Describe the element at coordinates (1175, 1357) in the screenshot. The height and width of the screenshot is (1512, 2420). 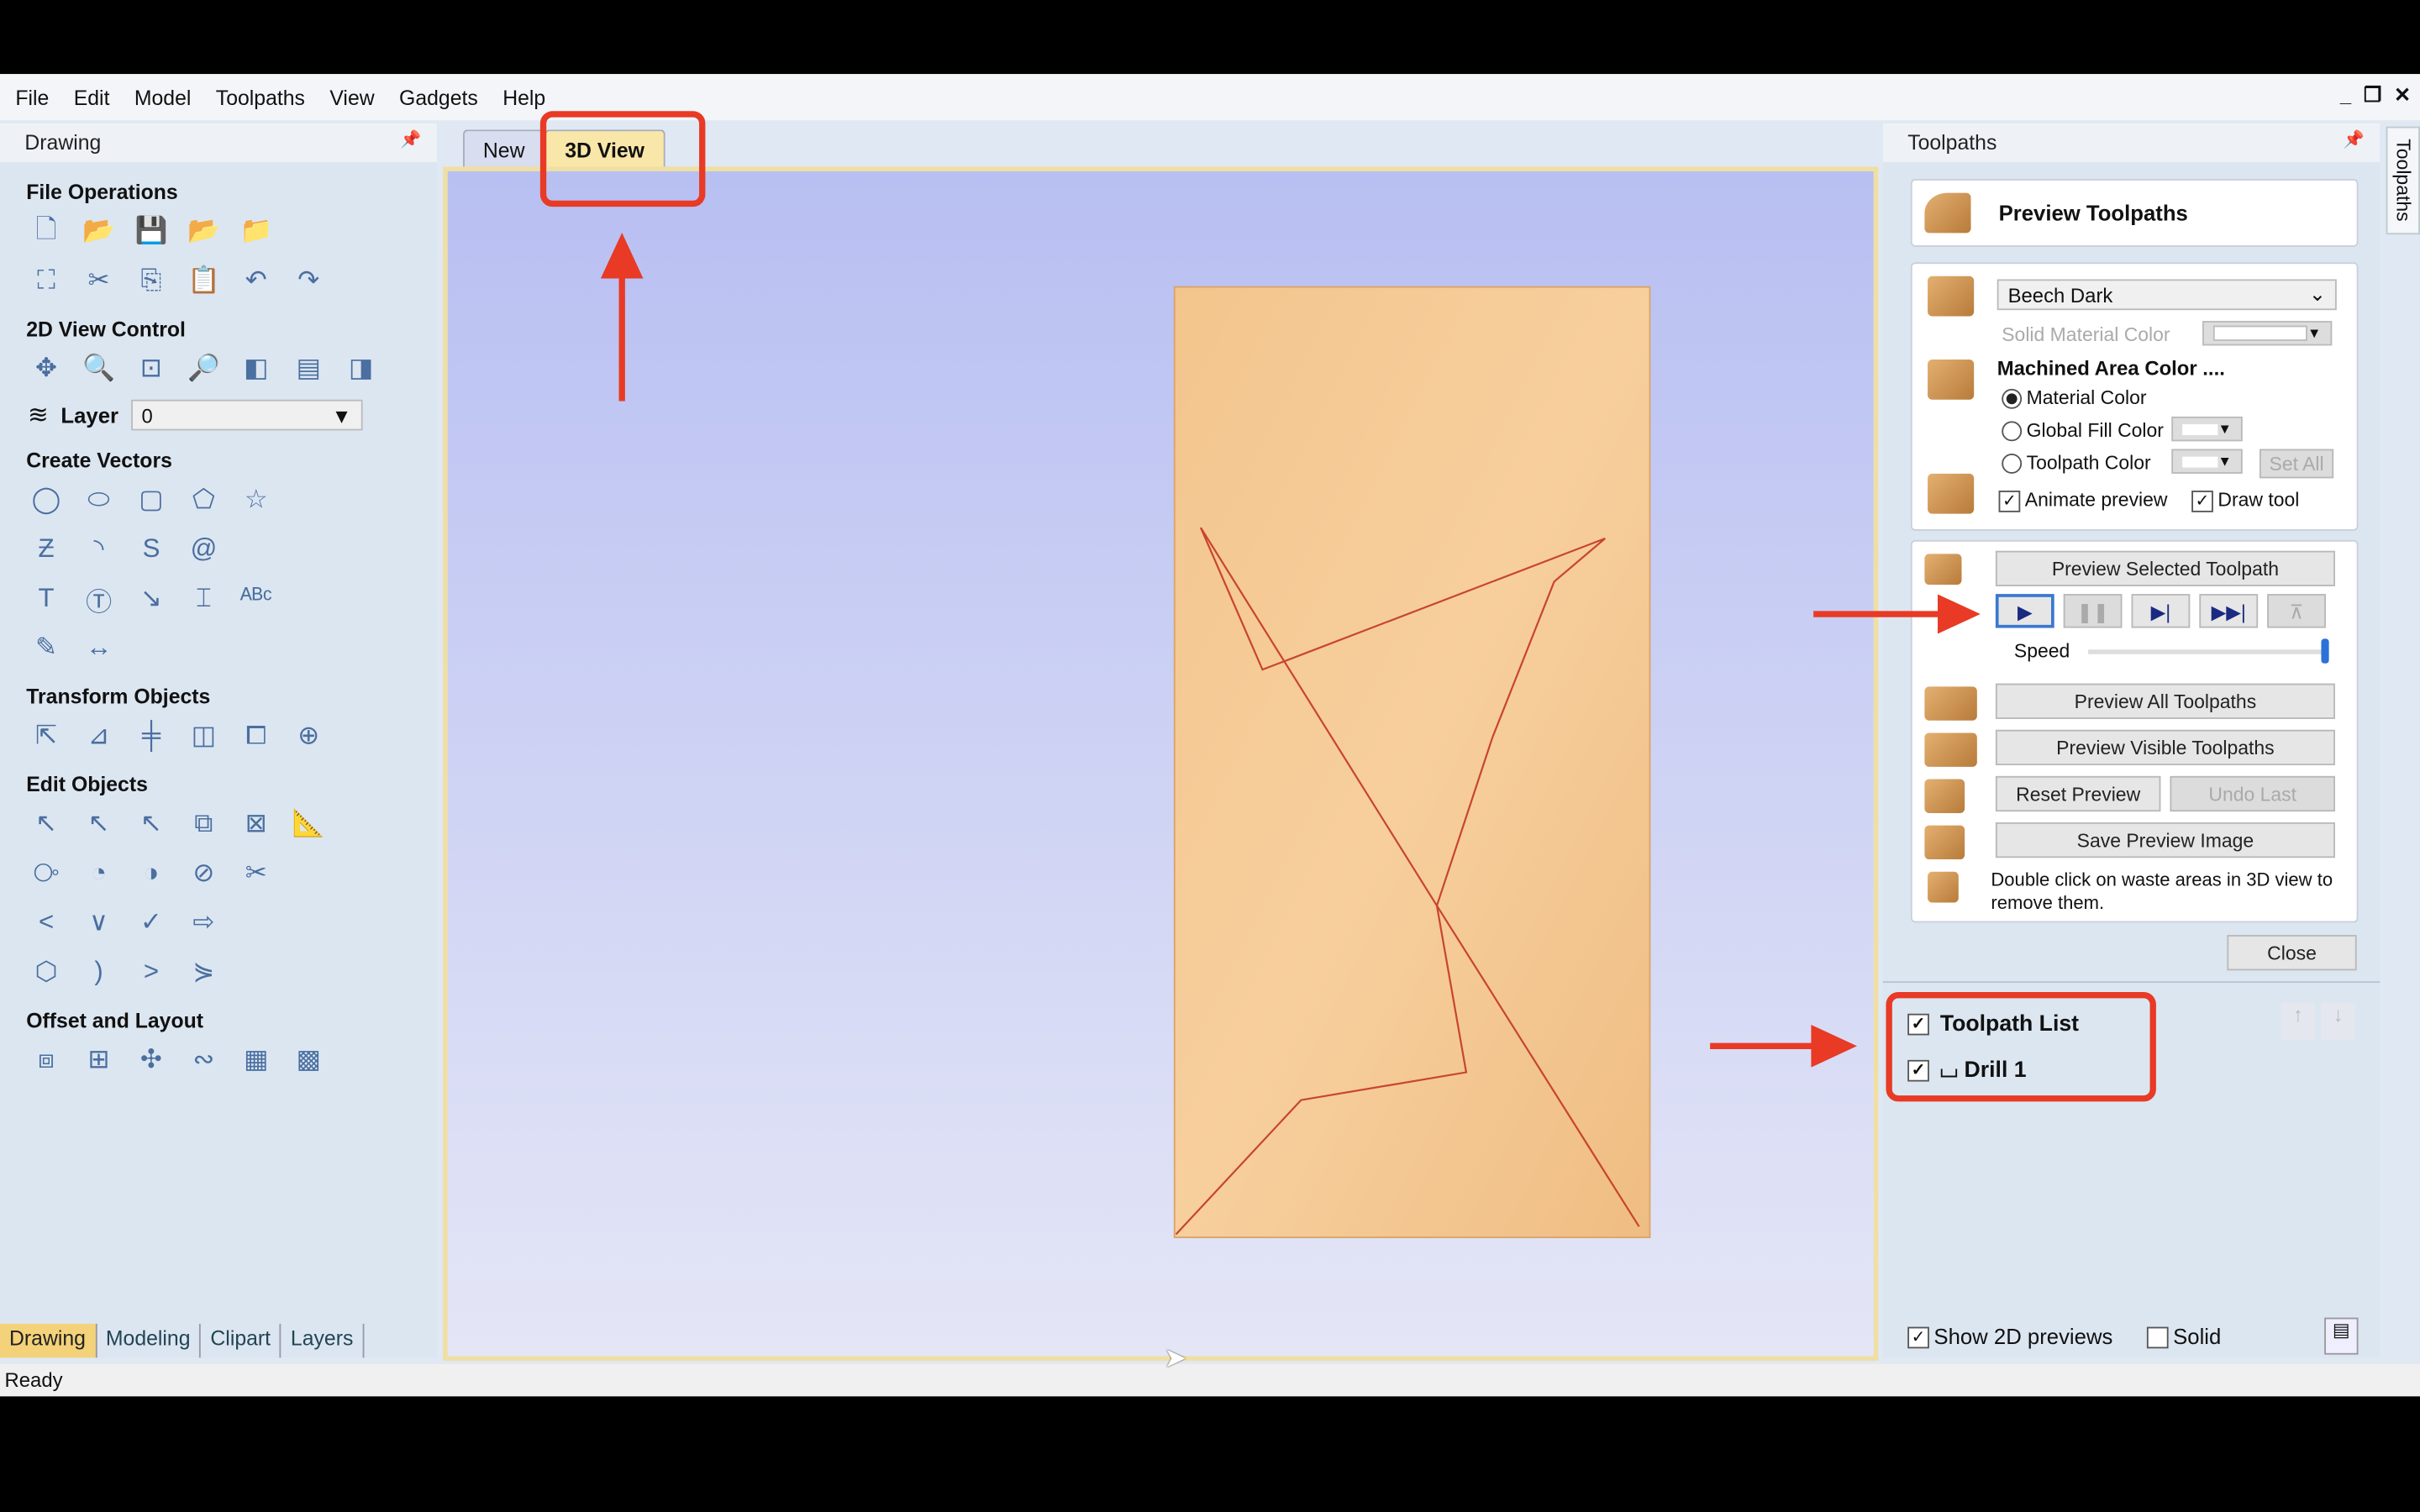
I see `mouse-cursor-icon: ➤` at that location.